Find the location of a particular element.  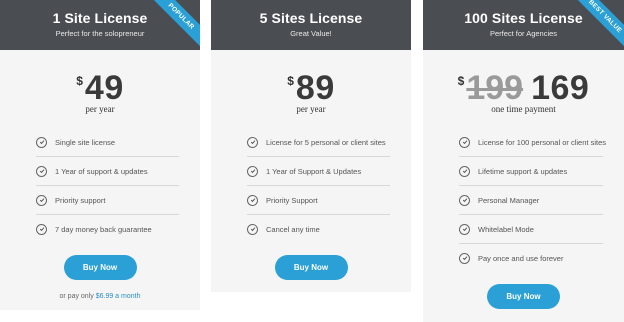

feature-item: License for 100 personal or client sites is located at coordinates (532, 142).